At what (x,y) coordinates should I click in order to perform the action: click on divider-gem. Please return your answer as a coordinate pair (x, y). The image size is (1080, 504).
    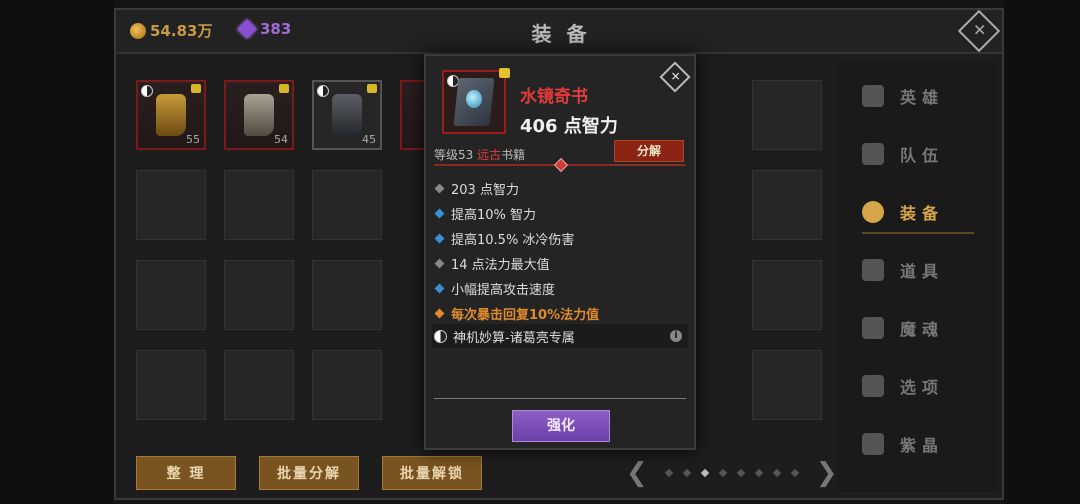
    Looking at the image, I should click on (561, 165).